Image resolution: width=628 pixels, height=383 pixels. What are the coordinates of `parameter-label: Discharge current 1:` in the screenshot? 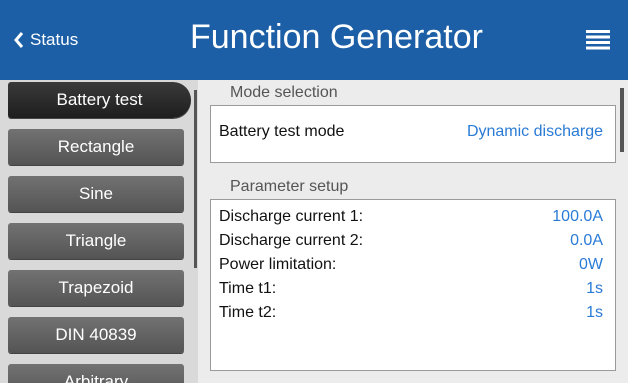 It's located at (291, 216).